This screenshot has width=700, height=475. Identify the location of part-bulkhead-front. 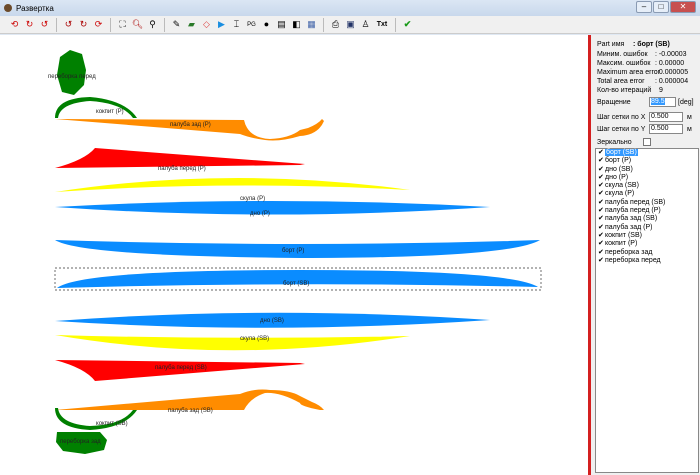
(71, 72).